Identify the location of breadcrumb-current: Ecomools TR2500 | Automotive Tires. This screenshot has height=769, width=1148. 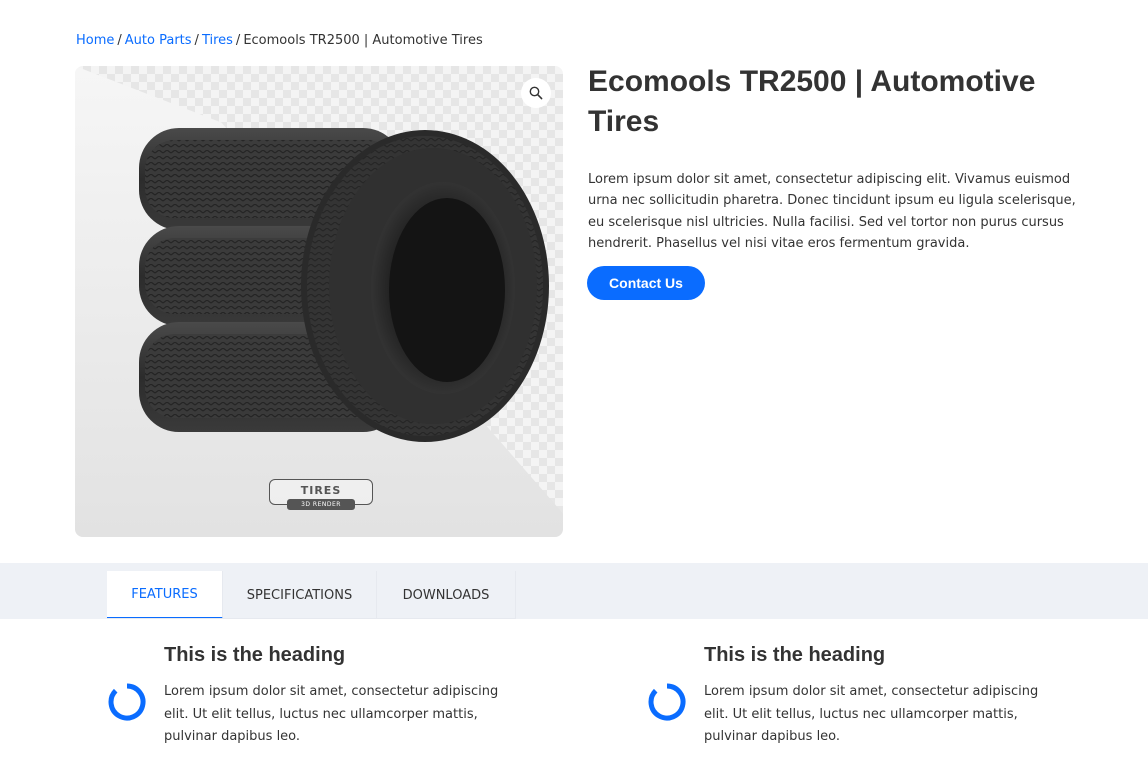
(363, 40).